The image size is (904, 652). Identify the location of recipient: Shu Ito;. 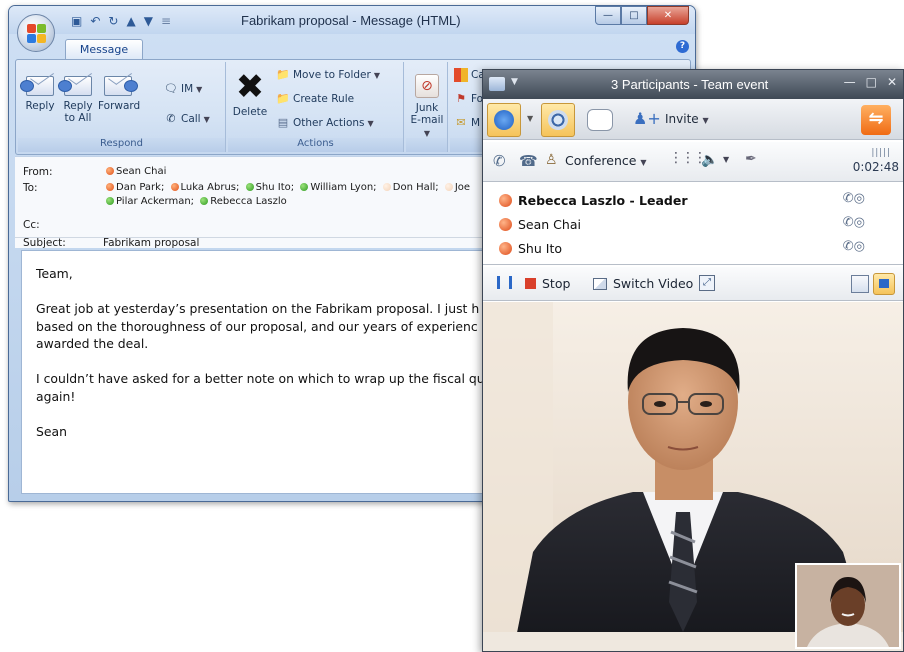
(268, 187).